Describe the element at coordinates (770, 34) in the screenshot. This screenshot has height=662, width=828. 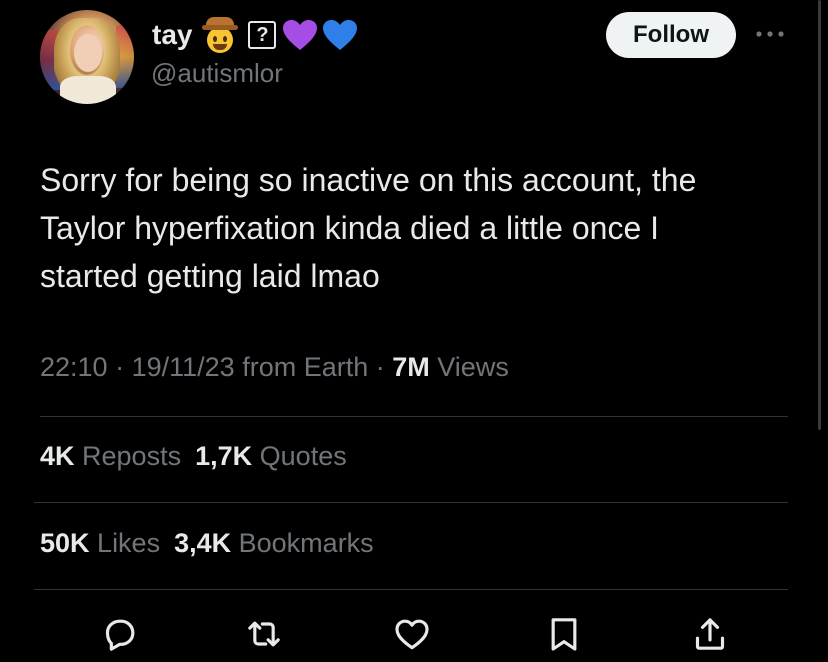
I see `more-horizontal-icon` at that location.